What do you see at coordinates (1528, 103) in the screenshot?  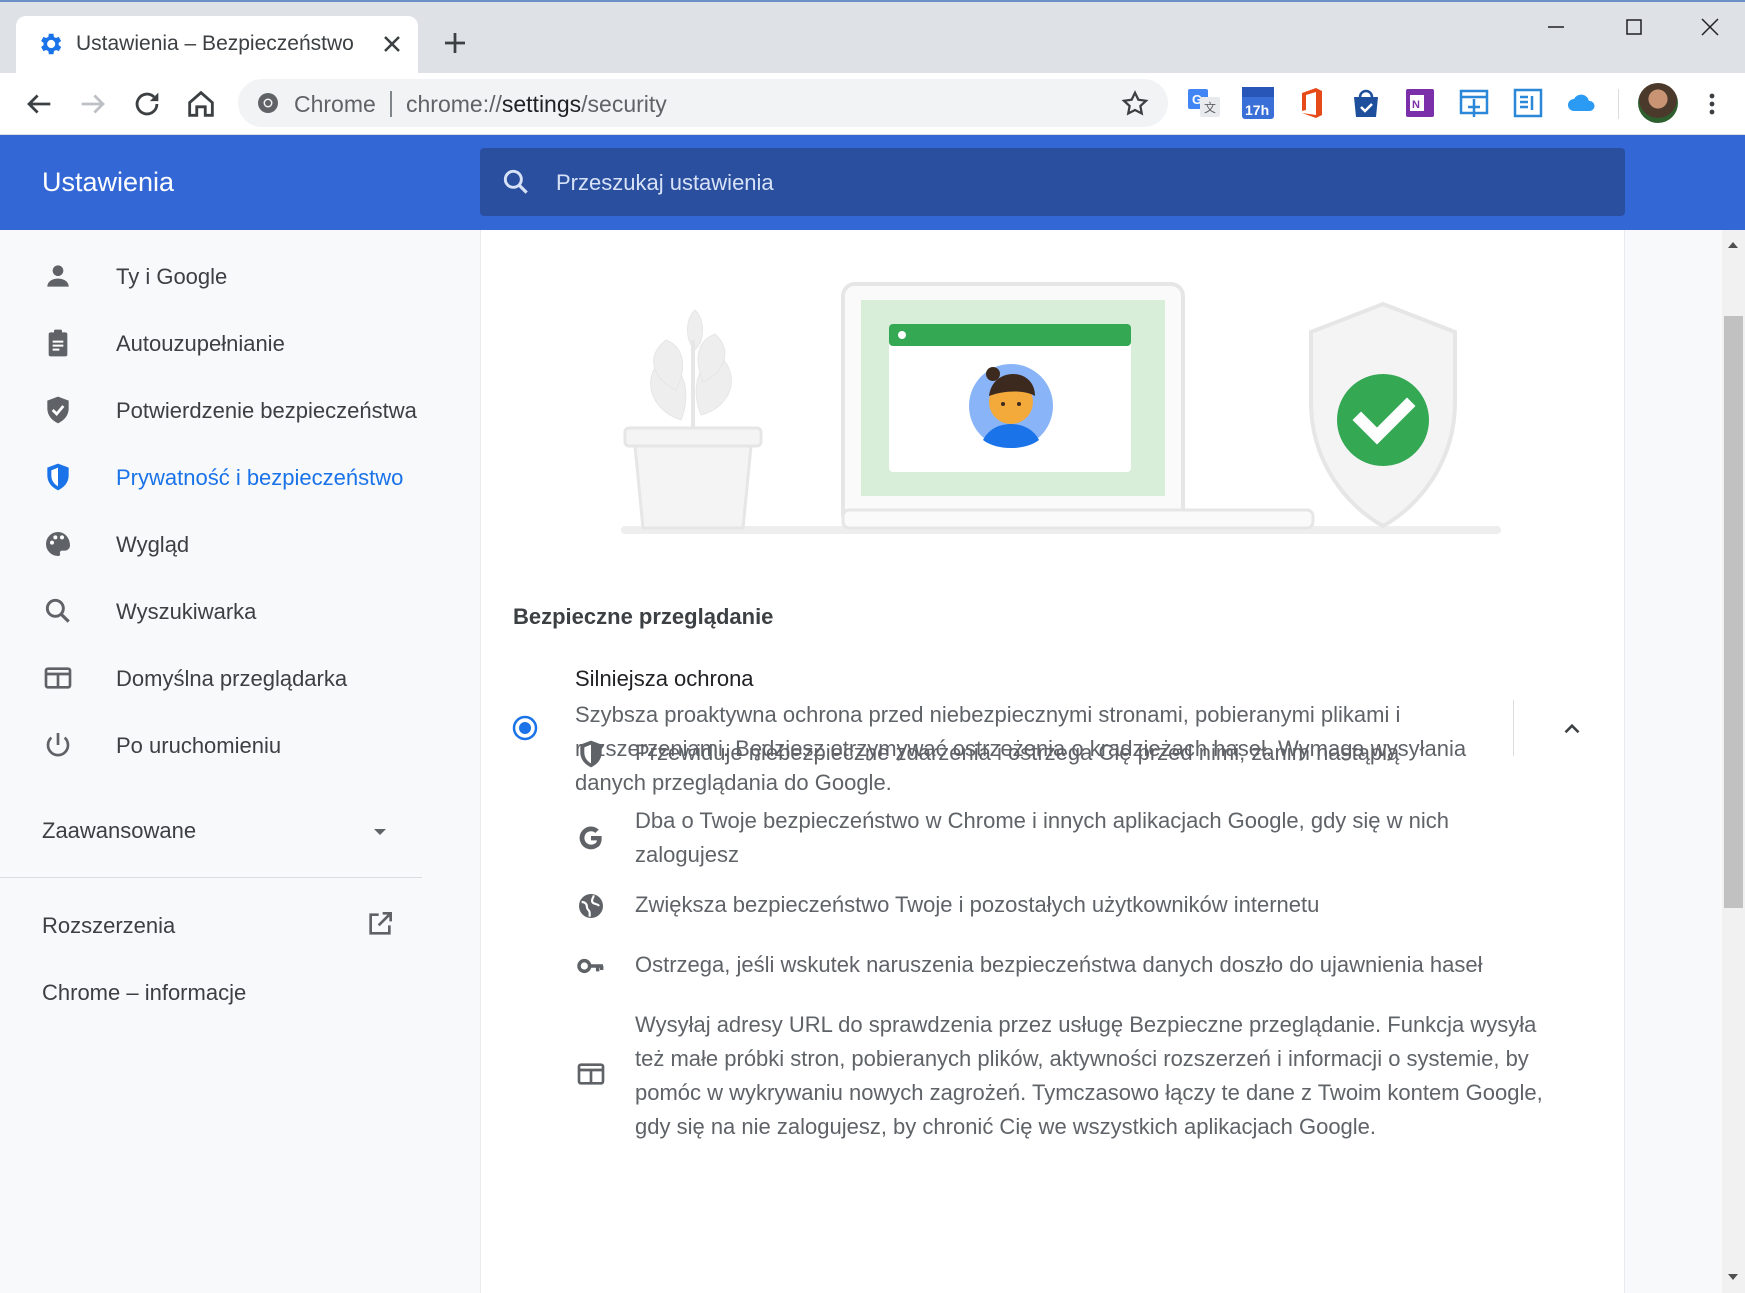 I see `immersive-reader-icon` at bounding box center [1528, 103].